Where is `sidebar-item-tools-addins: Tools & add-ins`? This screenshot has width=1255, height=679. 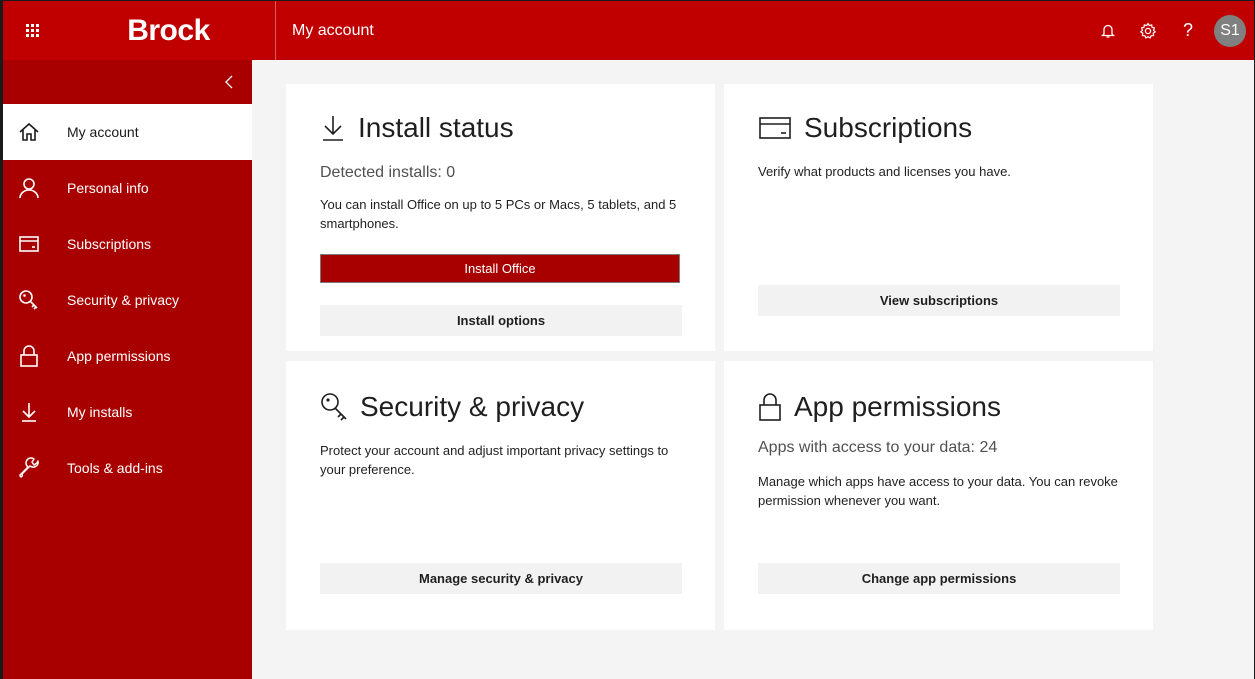 sidebar-item-tools-addins: Tools & add-ins is located at coordinates (127, 468).